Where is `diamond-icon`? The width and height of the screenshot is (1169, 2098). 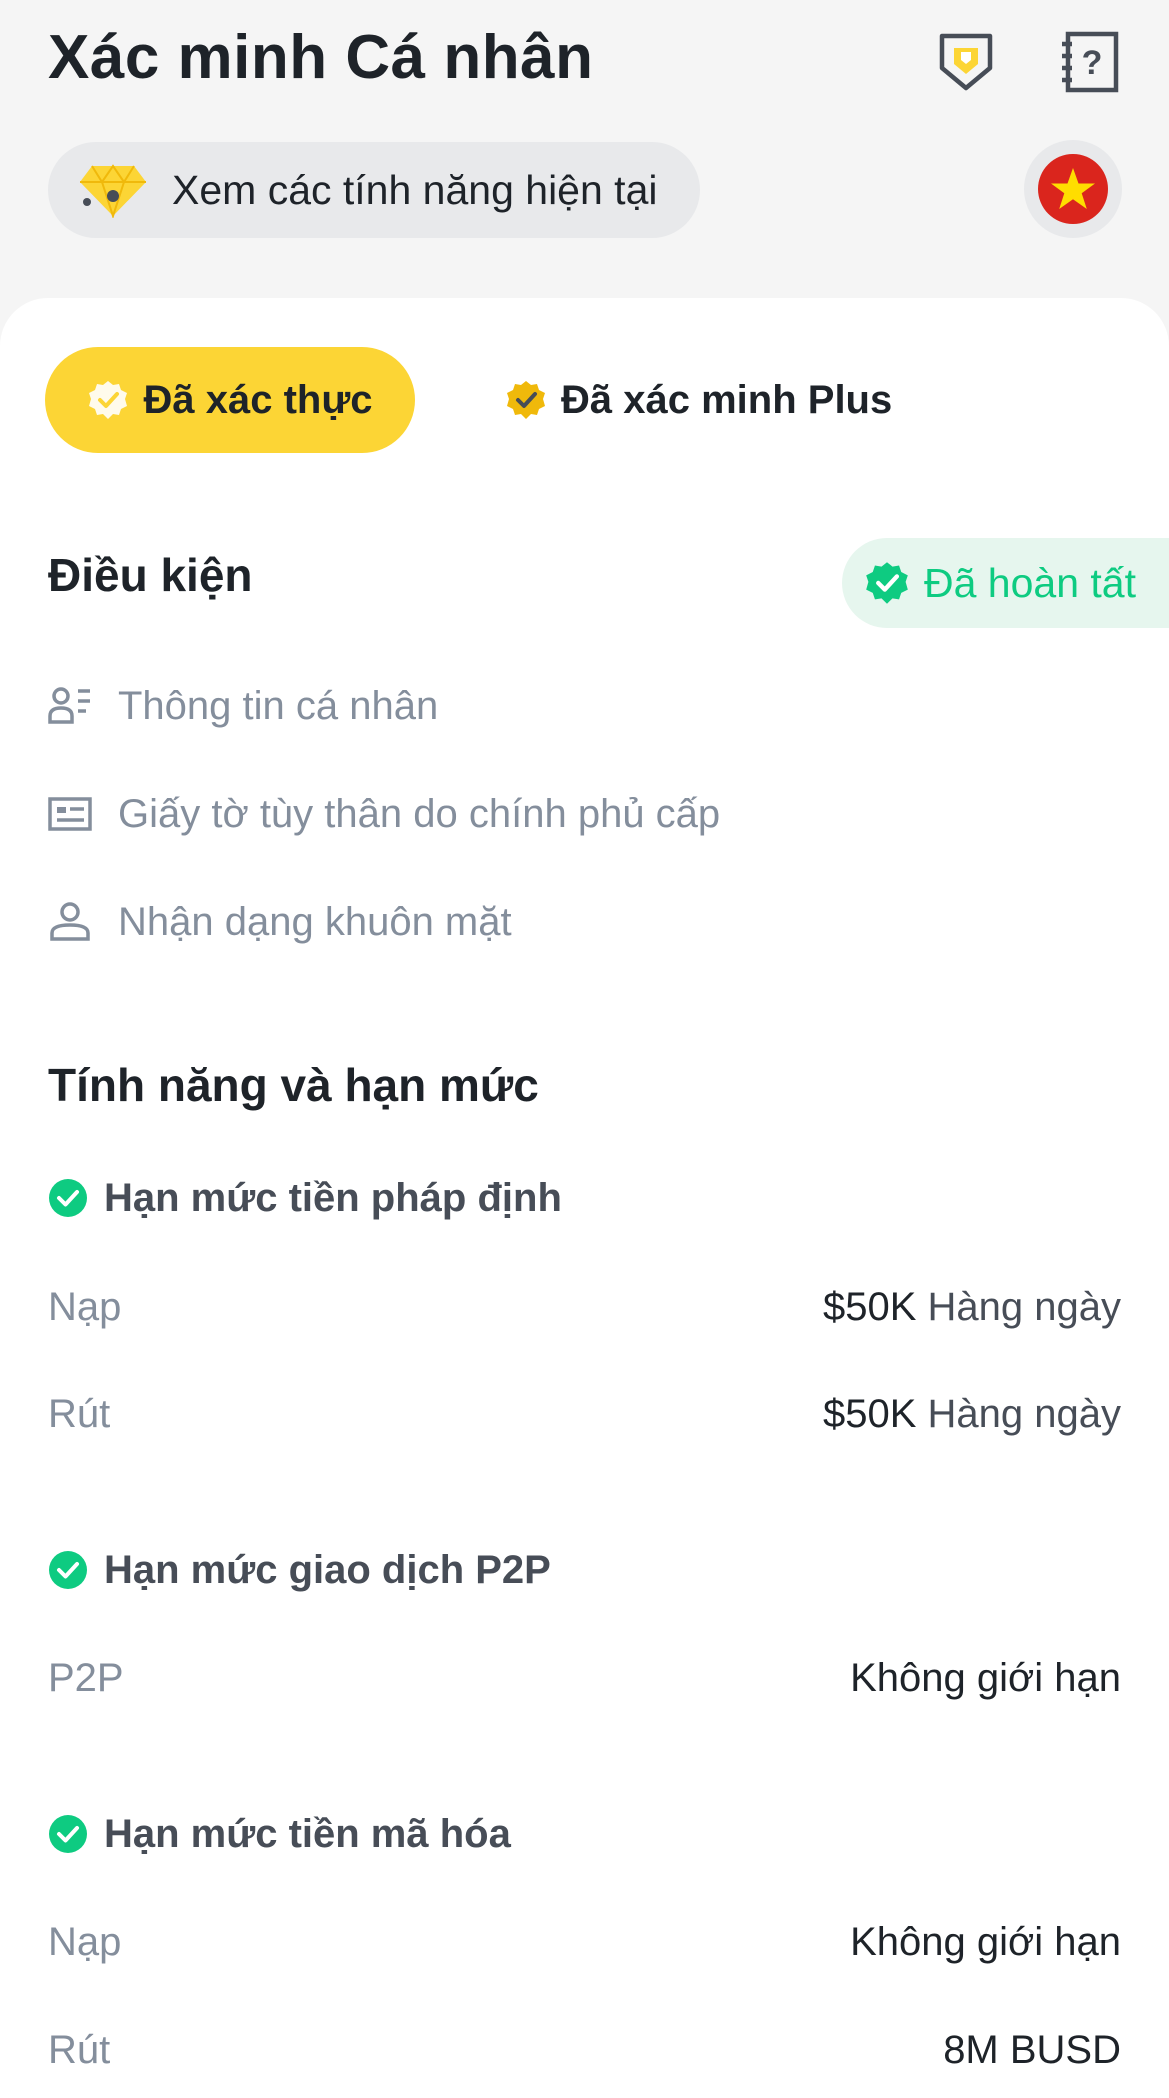 diamond-icon is located at coordinates (113, 191).